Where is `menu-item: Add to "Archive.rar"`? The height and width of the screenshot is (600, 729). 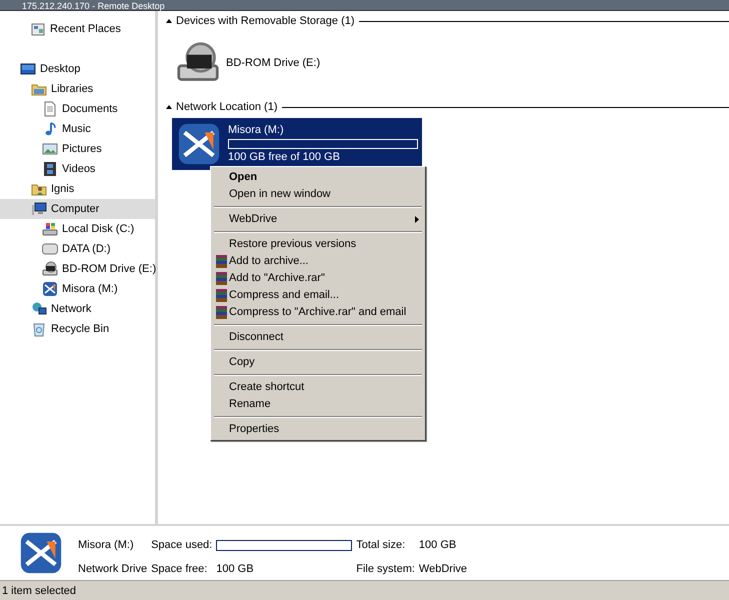 menu-item: Add to "Archive.rar" is located at coordinates (318, 278).